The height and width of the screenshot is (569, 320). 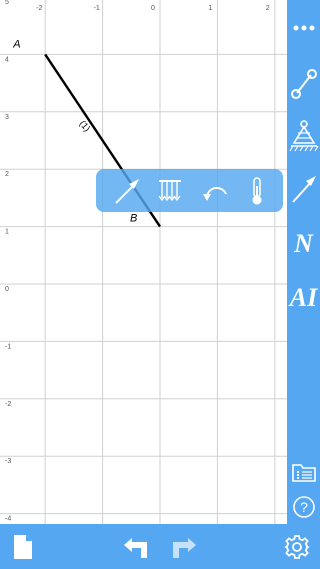 I want to click on folder-list-icon, so click(x=303, y=473).